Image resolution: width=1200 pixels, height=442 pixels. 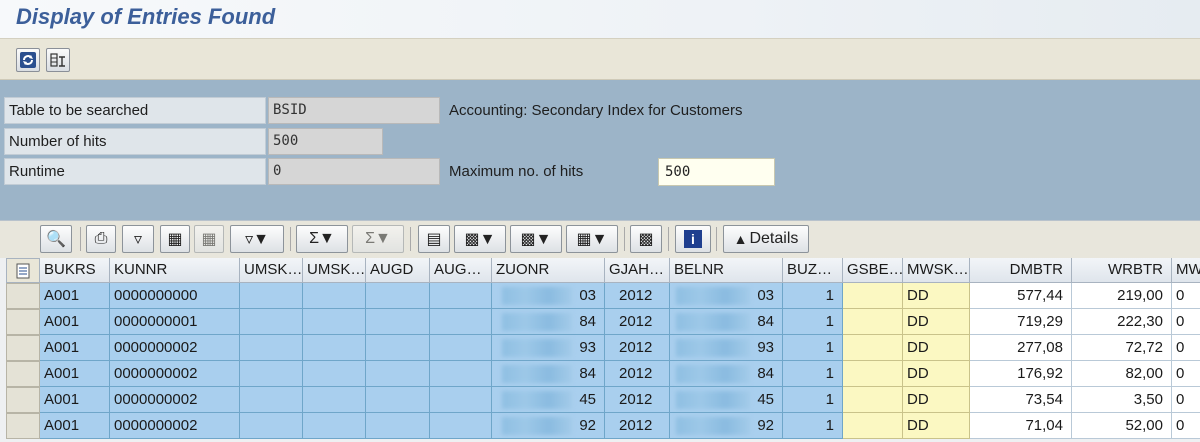 What do you see at coordinates (138, 239) in the screenshot?
I see `filter-button: ▿` at bounding box center [138, 239].